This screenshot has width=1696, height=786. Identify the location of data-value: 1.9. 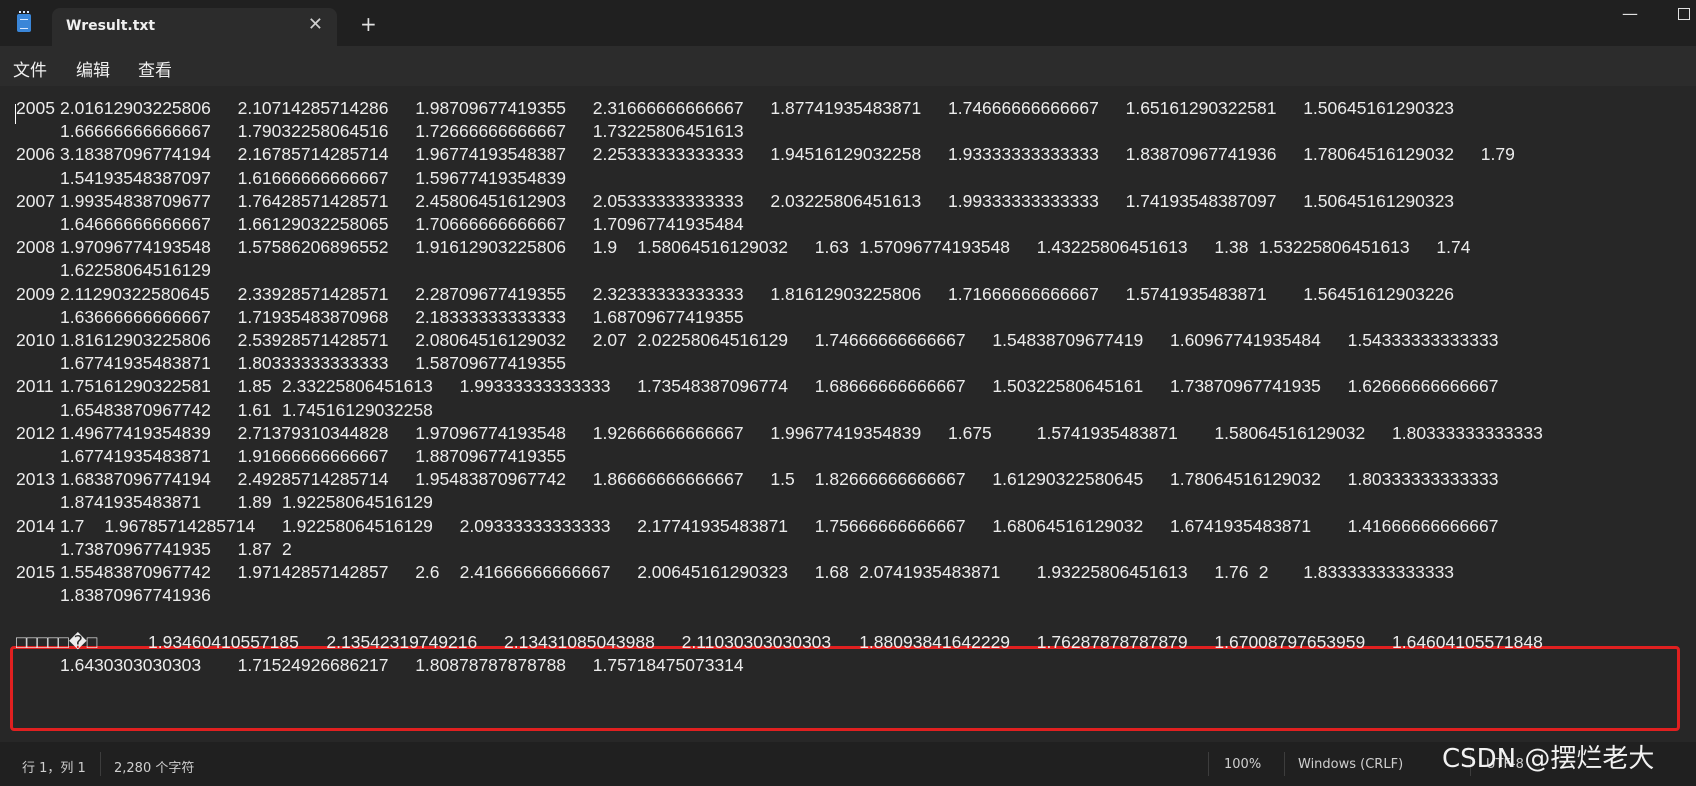
(605, 247).